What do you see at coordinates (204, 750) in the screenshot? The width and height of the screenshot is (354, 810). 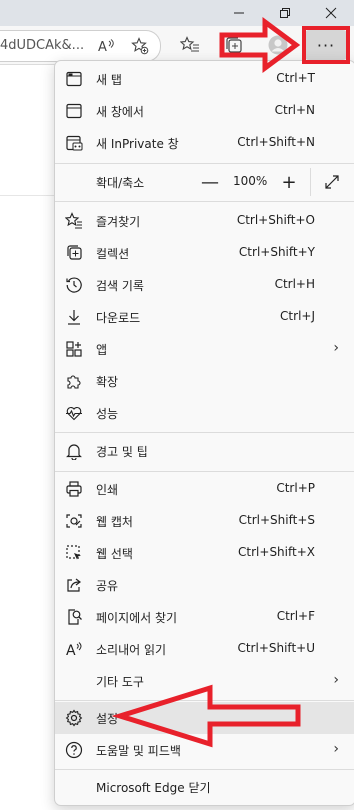 I see `menu-item-help: 도움말 및 피드백 ›` at bounding box center [204, 750].